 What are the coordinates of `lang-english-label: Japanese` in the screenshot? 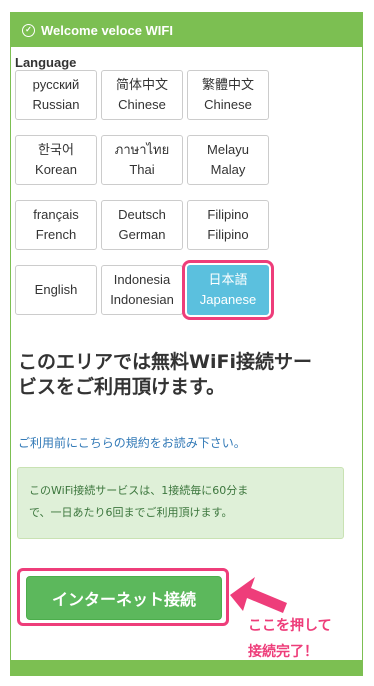 It's located at (228, 299).